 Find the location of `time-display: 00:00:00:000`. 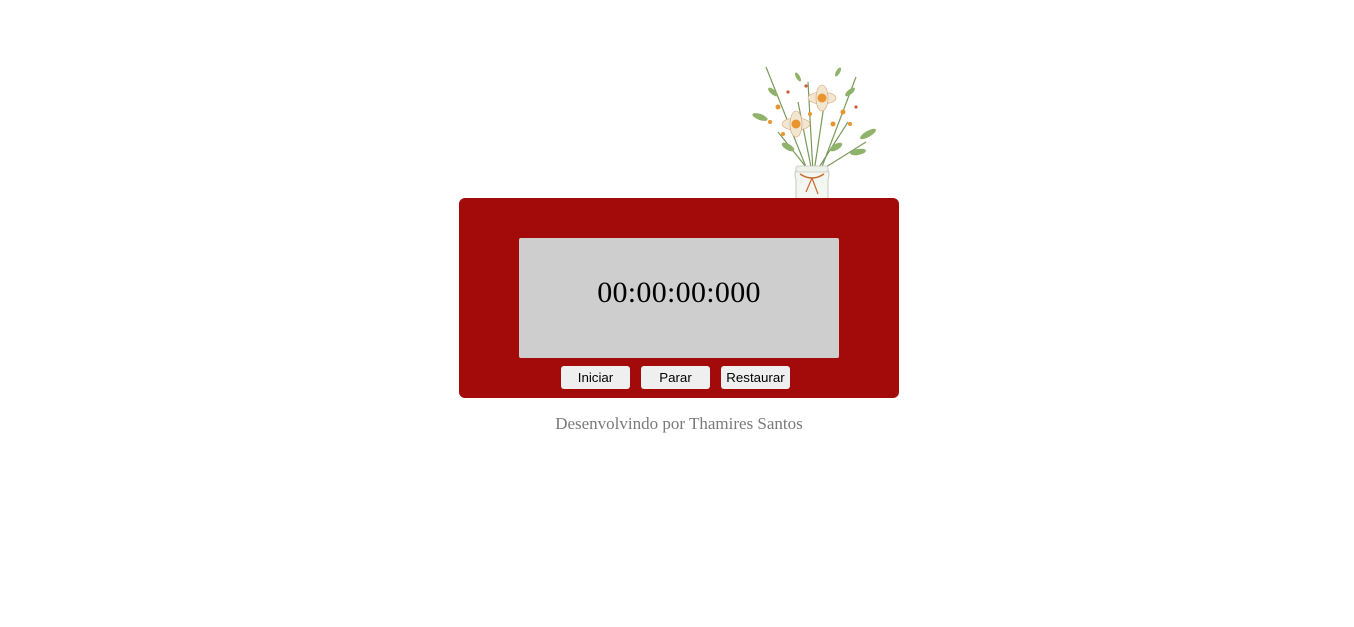

time-display: 00:00:00:000 is located at coordinates (679, 298).